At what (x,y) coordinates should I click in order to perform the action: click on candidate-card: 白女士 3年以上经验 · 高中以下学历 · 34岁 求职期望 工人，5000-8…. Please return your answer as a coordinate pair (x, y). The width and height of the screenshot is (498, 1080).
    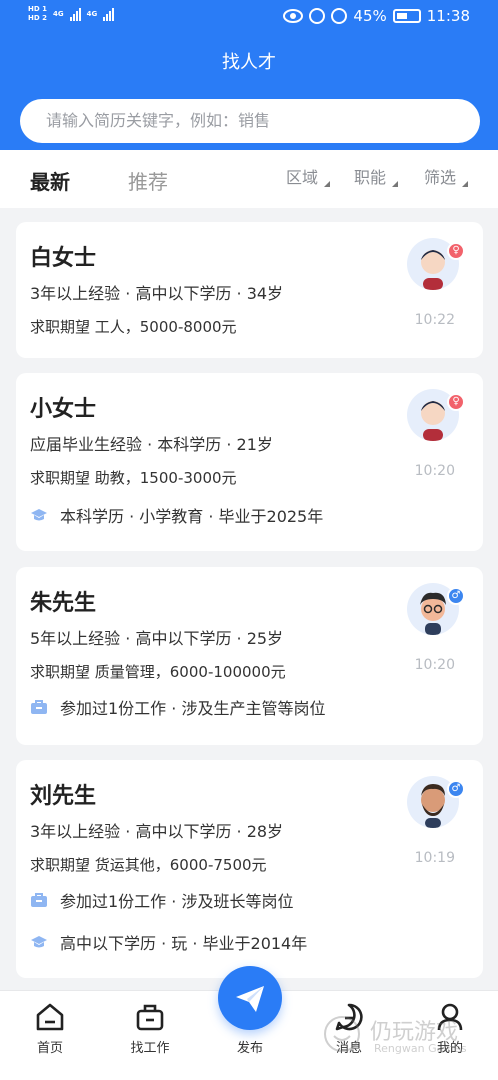
    Looking at the image, I should click on (249, 290).